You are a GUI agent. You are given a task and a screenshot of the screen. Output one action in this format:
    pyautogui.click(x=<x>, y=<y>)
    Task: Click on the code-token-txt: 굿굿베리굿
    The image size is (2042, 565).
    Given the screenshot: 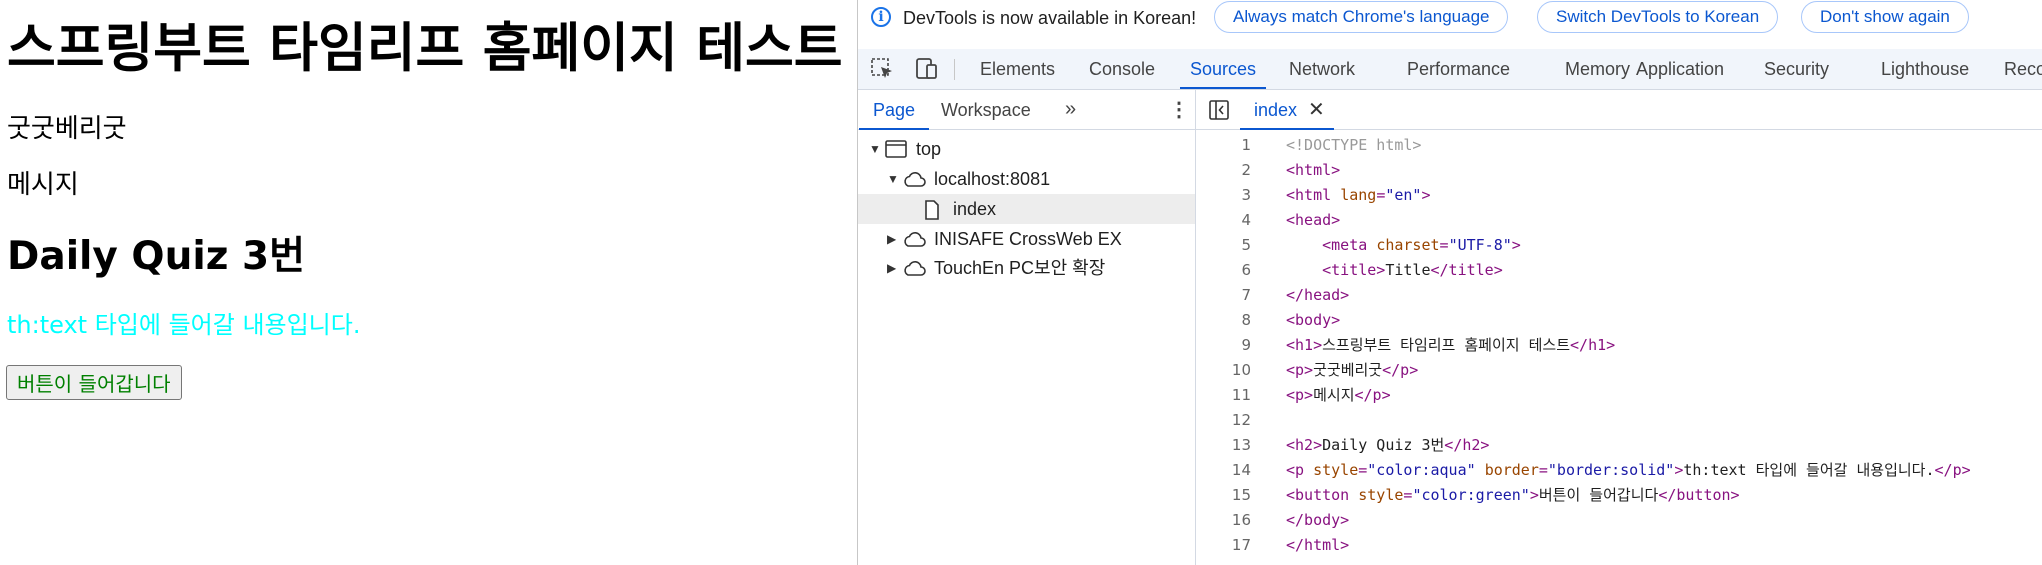 What is the action you would take?
    pyautogui.click(x=1348, y=370)
    